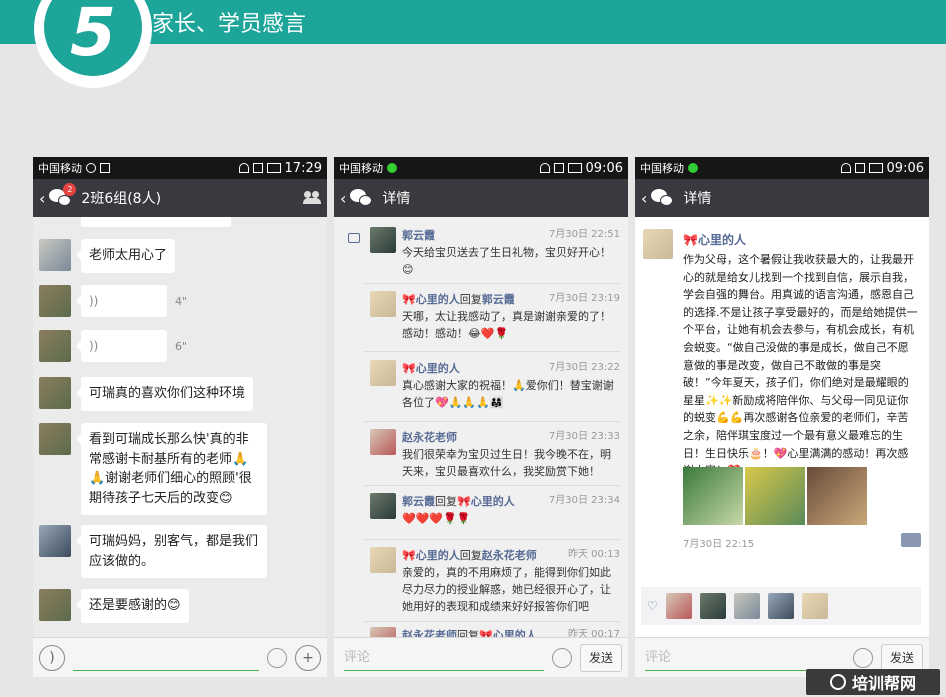  What do you see at coordinates (481, 510) in the screenshot?
I see `comment-item: 郭云霞回复🎀心里的人 7月30日 23:34 ❤️❤️❤️🌹🌹` at bounding box center [481, 510].